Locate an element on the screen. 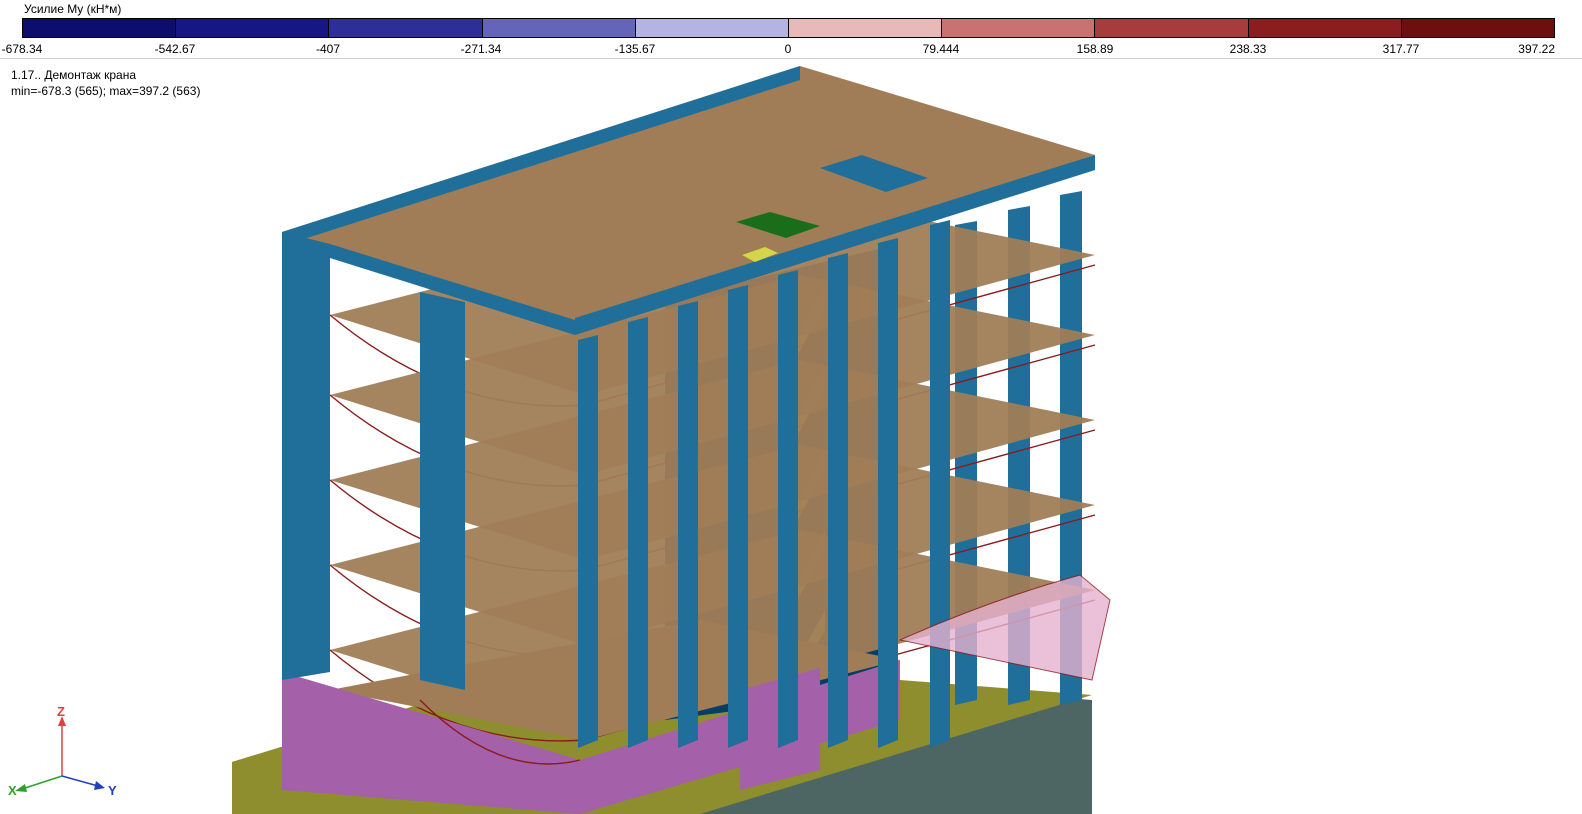 Image resolution: width=1582 pixels, height=814 pixels. scale-tick-label: -271.34 is located at coordinates (481, 49).